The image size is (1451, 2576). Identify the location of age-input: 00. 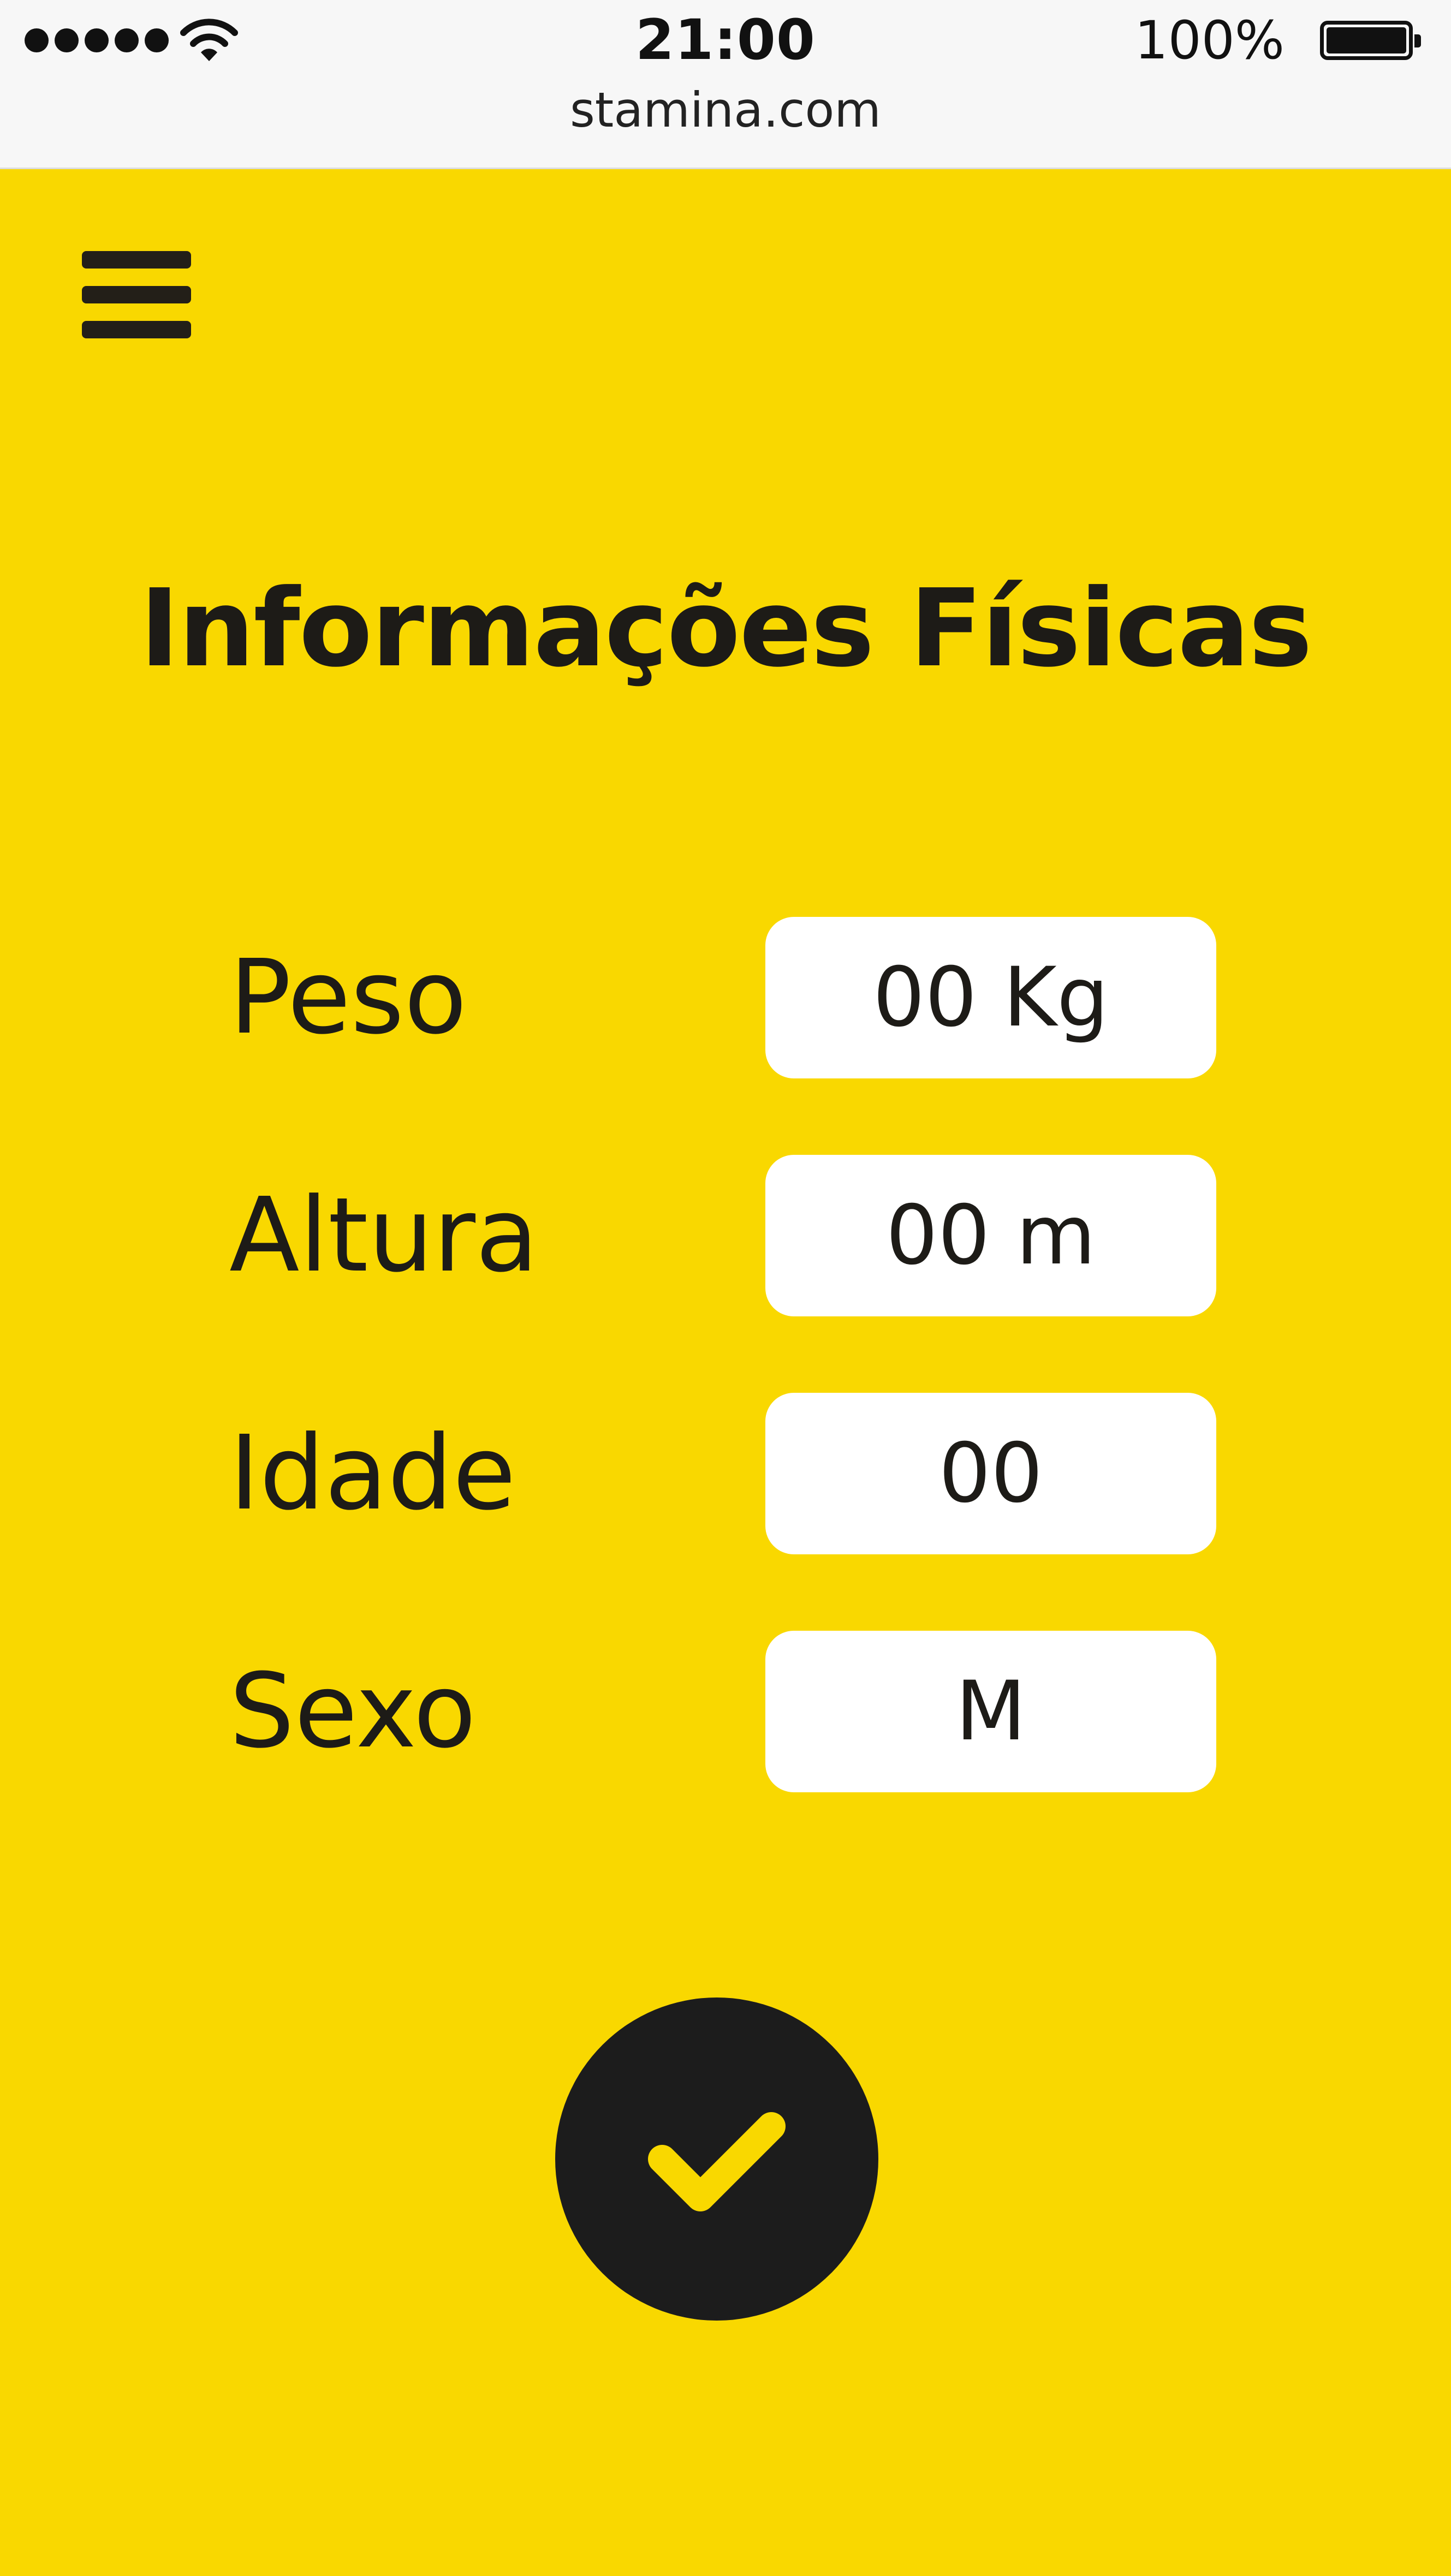
(990, 1473).